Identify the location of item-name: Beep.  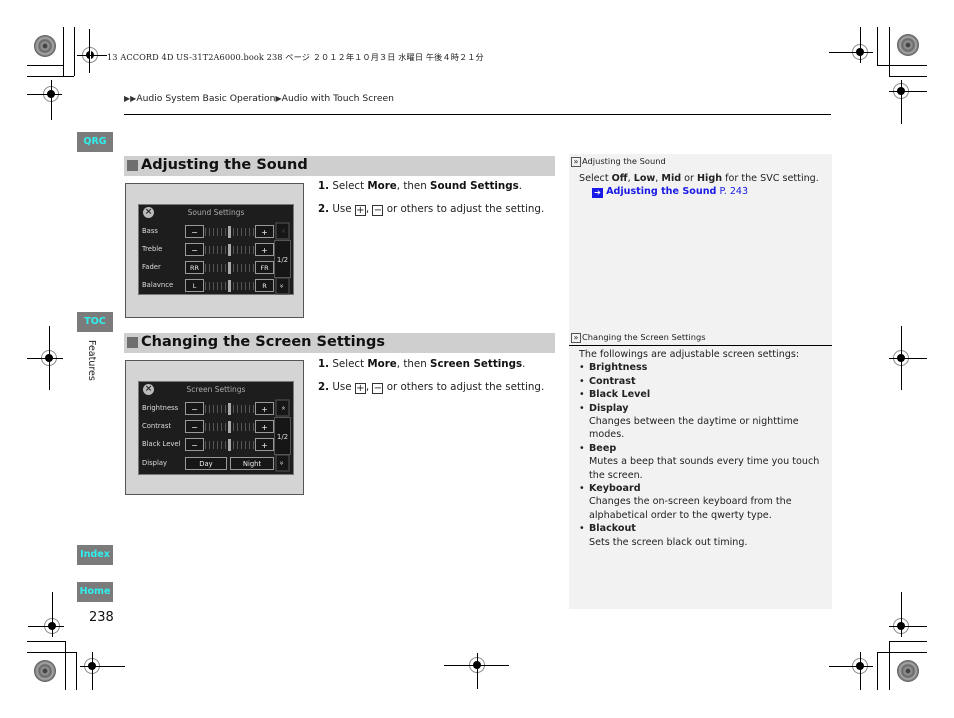
(603, 448).